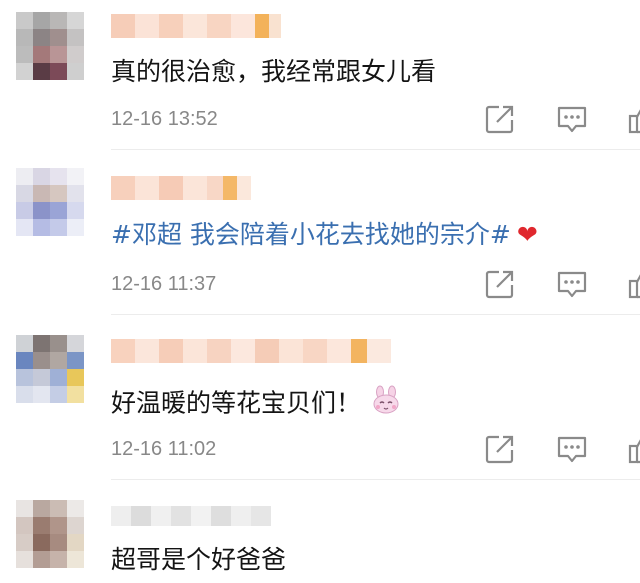 Image resolution: width=640 pixels, height=583 pixels. What do you see at coordinates (164, 284) in the screenshot?
I see `comment-timestamp: 12-16 11:37` at bounding box center [164, 284].